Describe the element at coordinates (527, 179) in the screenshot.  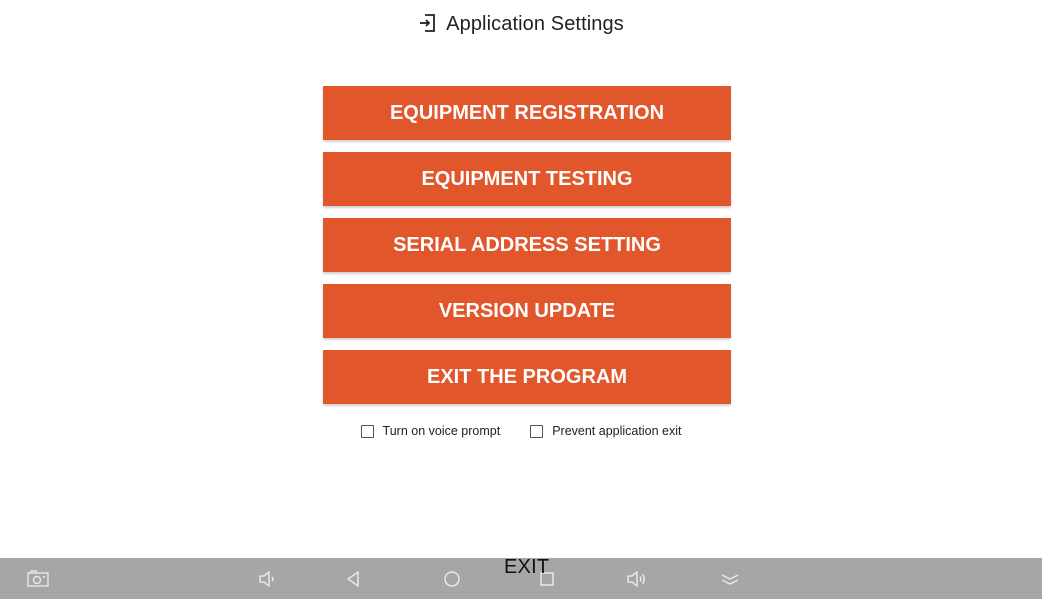
I see `equipment-testing-button: EQUIPMENT TESTING` at that location.